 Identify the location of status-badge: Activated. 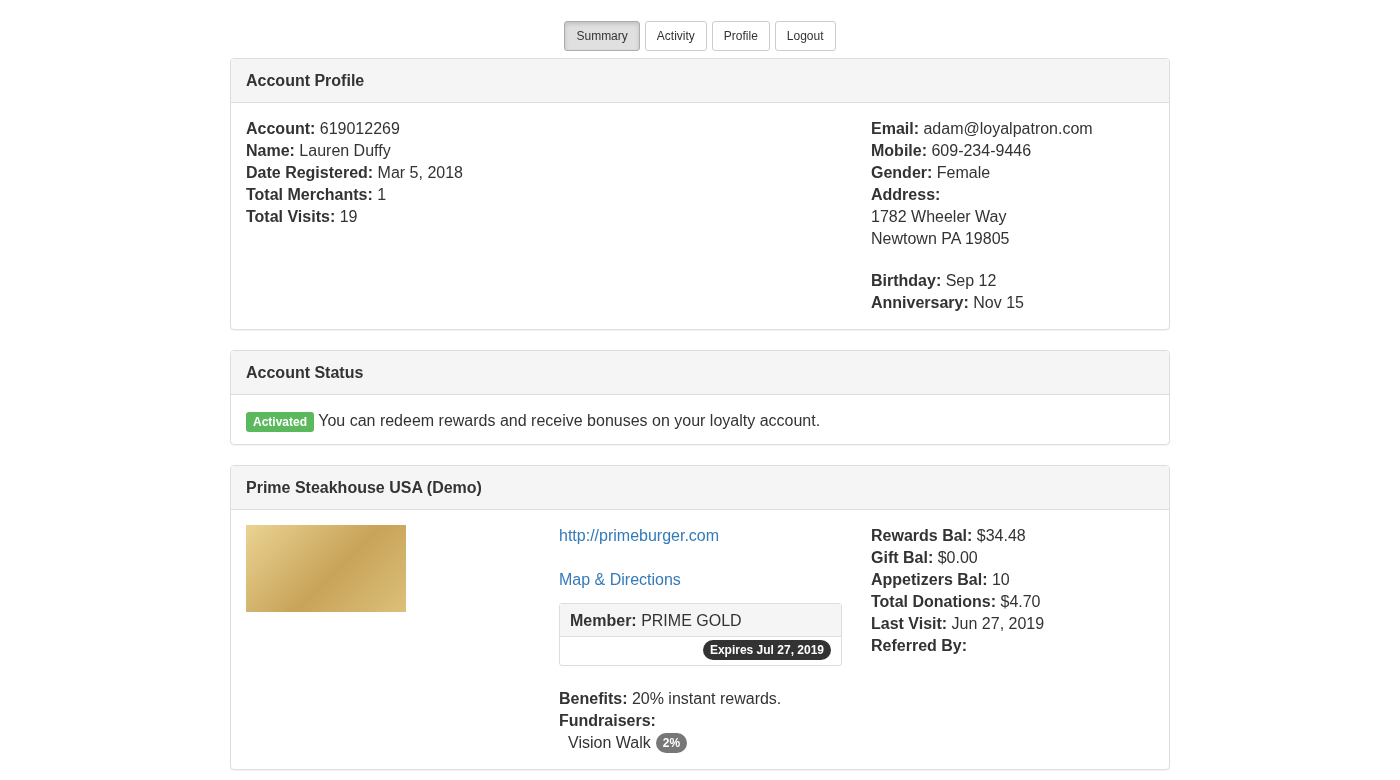
(280, 422).